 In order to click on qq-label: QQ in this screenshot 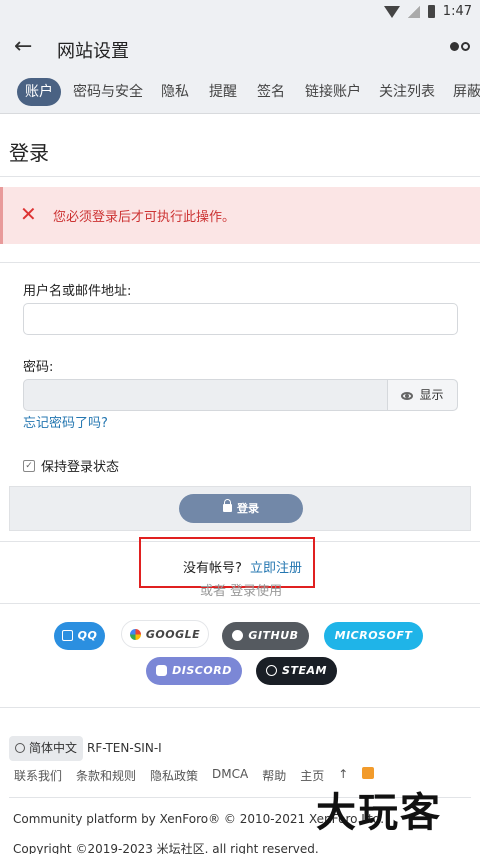, I will do `click(87, 635)`.